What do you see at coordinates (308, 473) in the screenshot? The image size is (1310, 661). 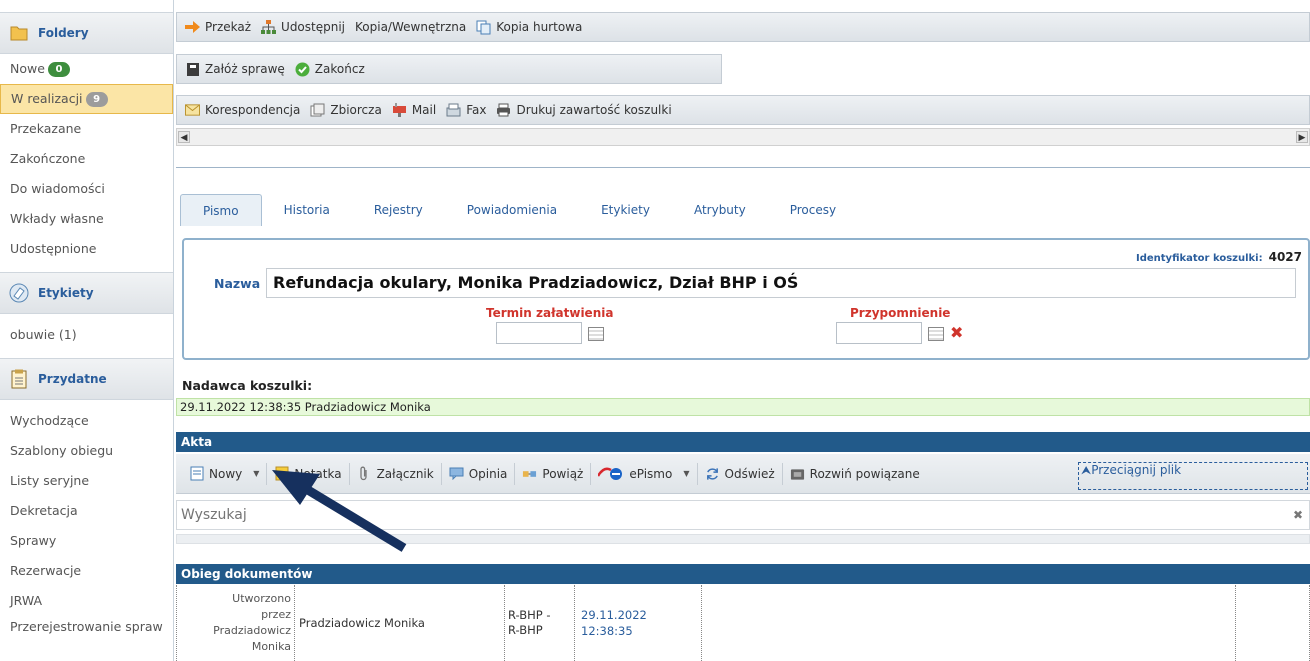 I see `notatka-button: Notatka` at bounding box center [308, 473].